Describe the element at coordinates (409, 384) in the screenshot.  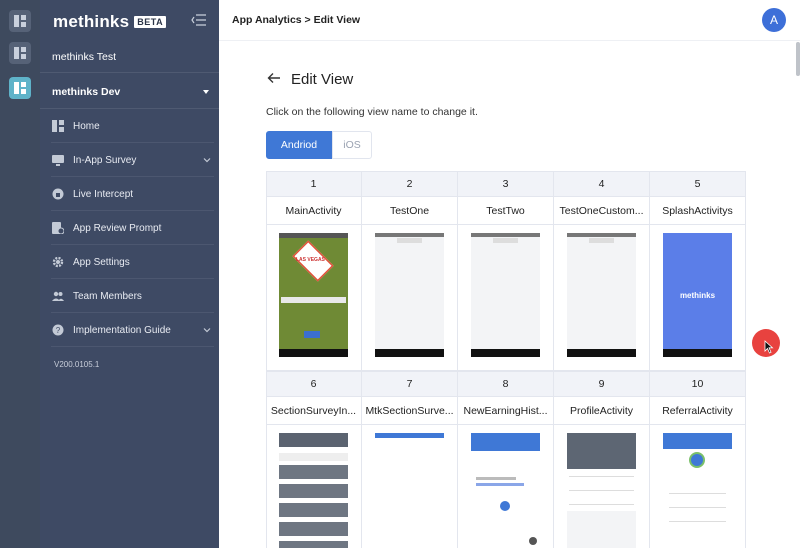
I see `view-number: 7` at that location.